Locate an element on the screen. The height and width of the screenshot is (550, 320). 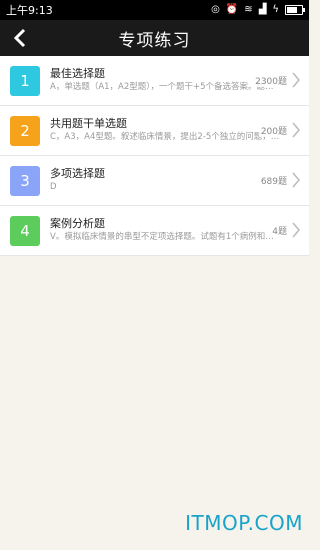
chevron-left-icon is located at coordinates (19, 38).